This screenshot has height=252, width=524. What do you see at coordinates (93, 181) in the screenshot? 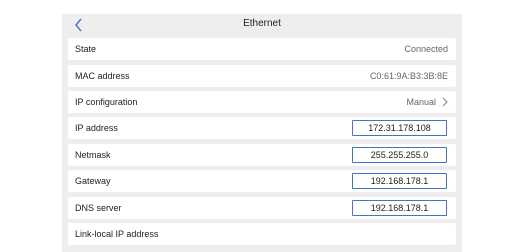
I see `gateway-label: Gateway` at bounding box center [93, 181].